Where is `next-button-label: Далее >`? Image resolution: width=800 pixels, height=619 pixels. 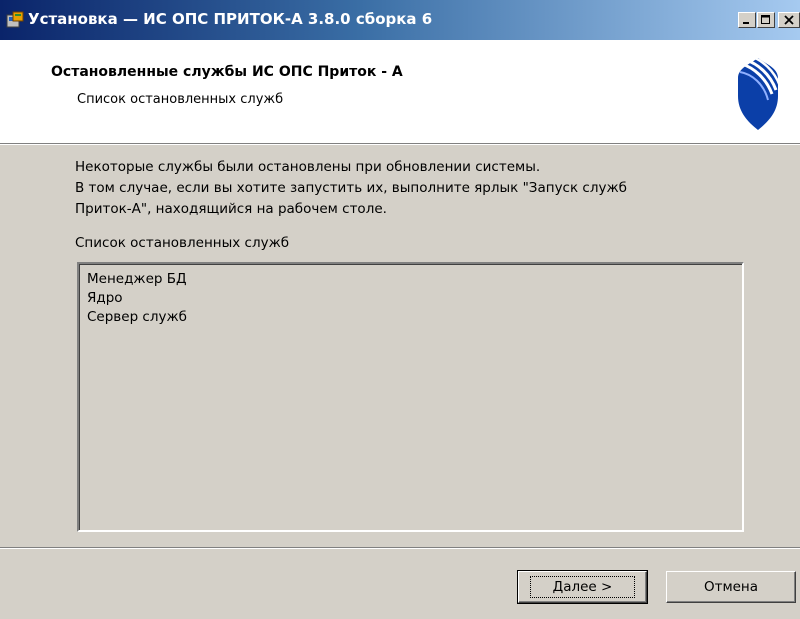
next-button-label: Далее > is located at coordinates (582, 587).